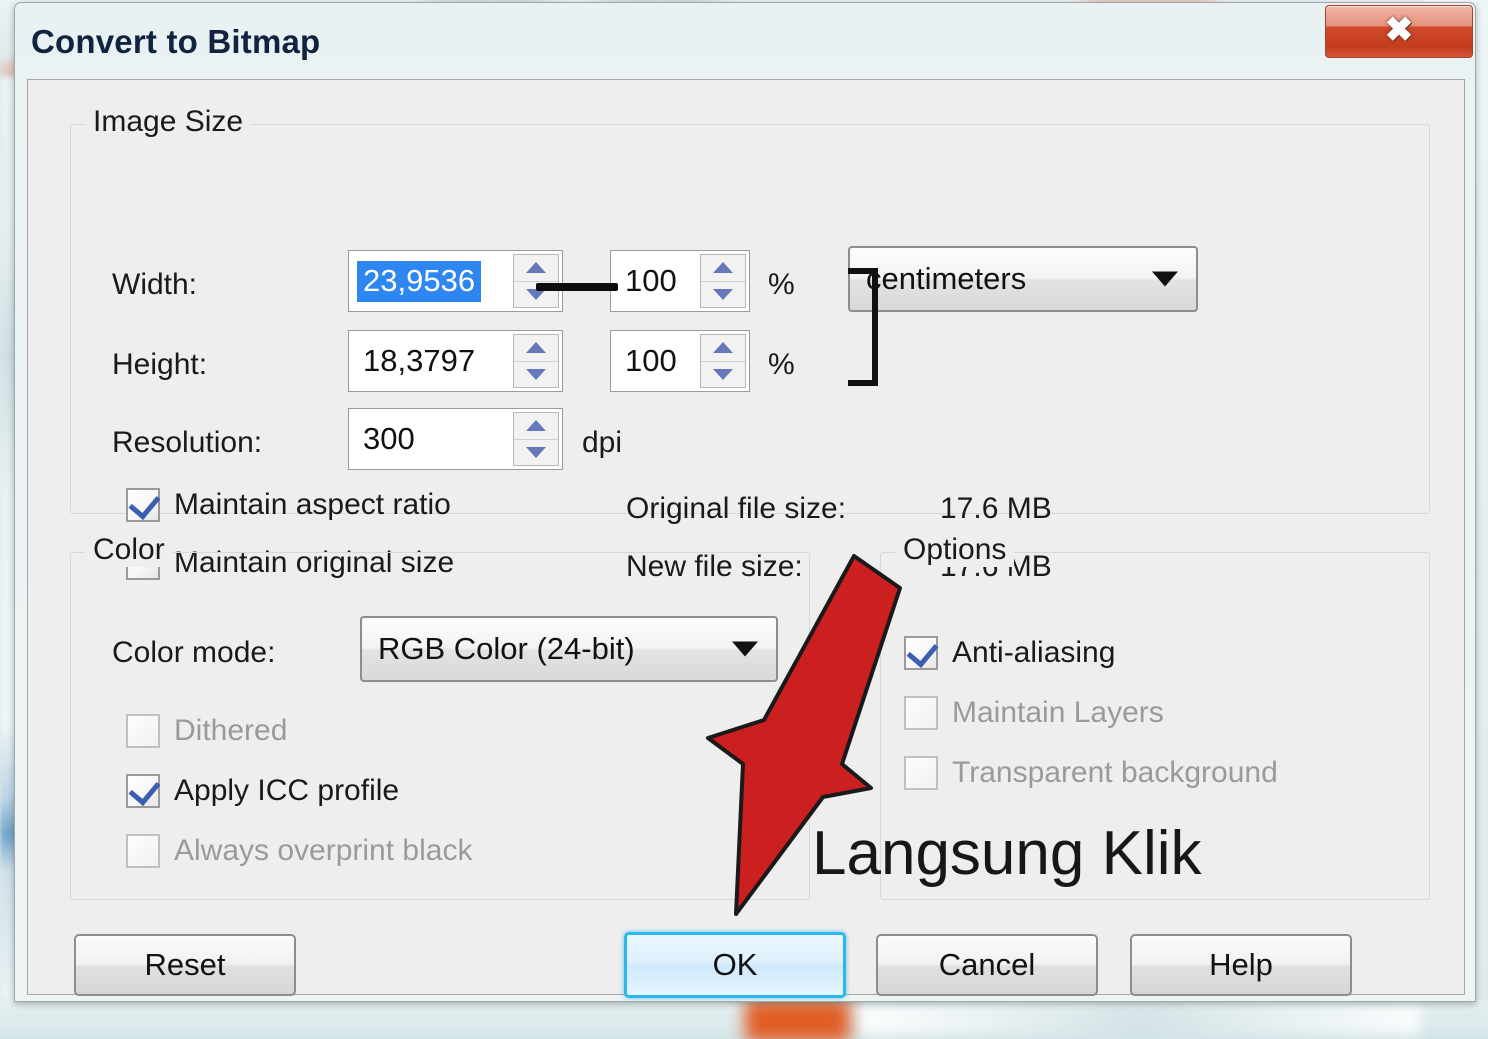 The width and height of the screenshot is (1488, 1039). I want to click on dialog-title: Convert to Bitmap, so click(176, 41).